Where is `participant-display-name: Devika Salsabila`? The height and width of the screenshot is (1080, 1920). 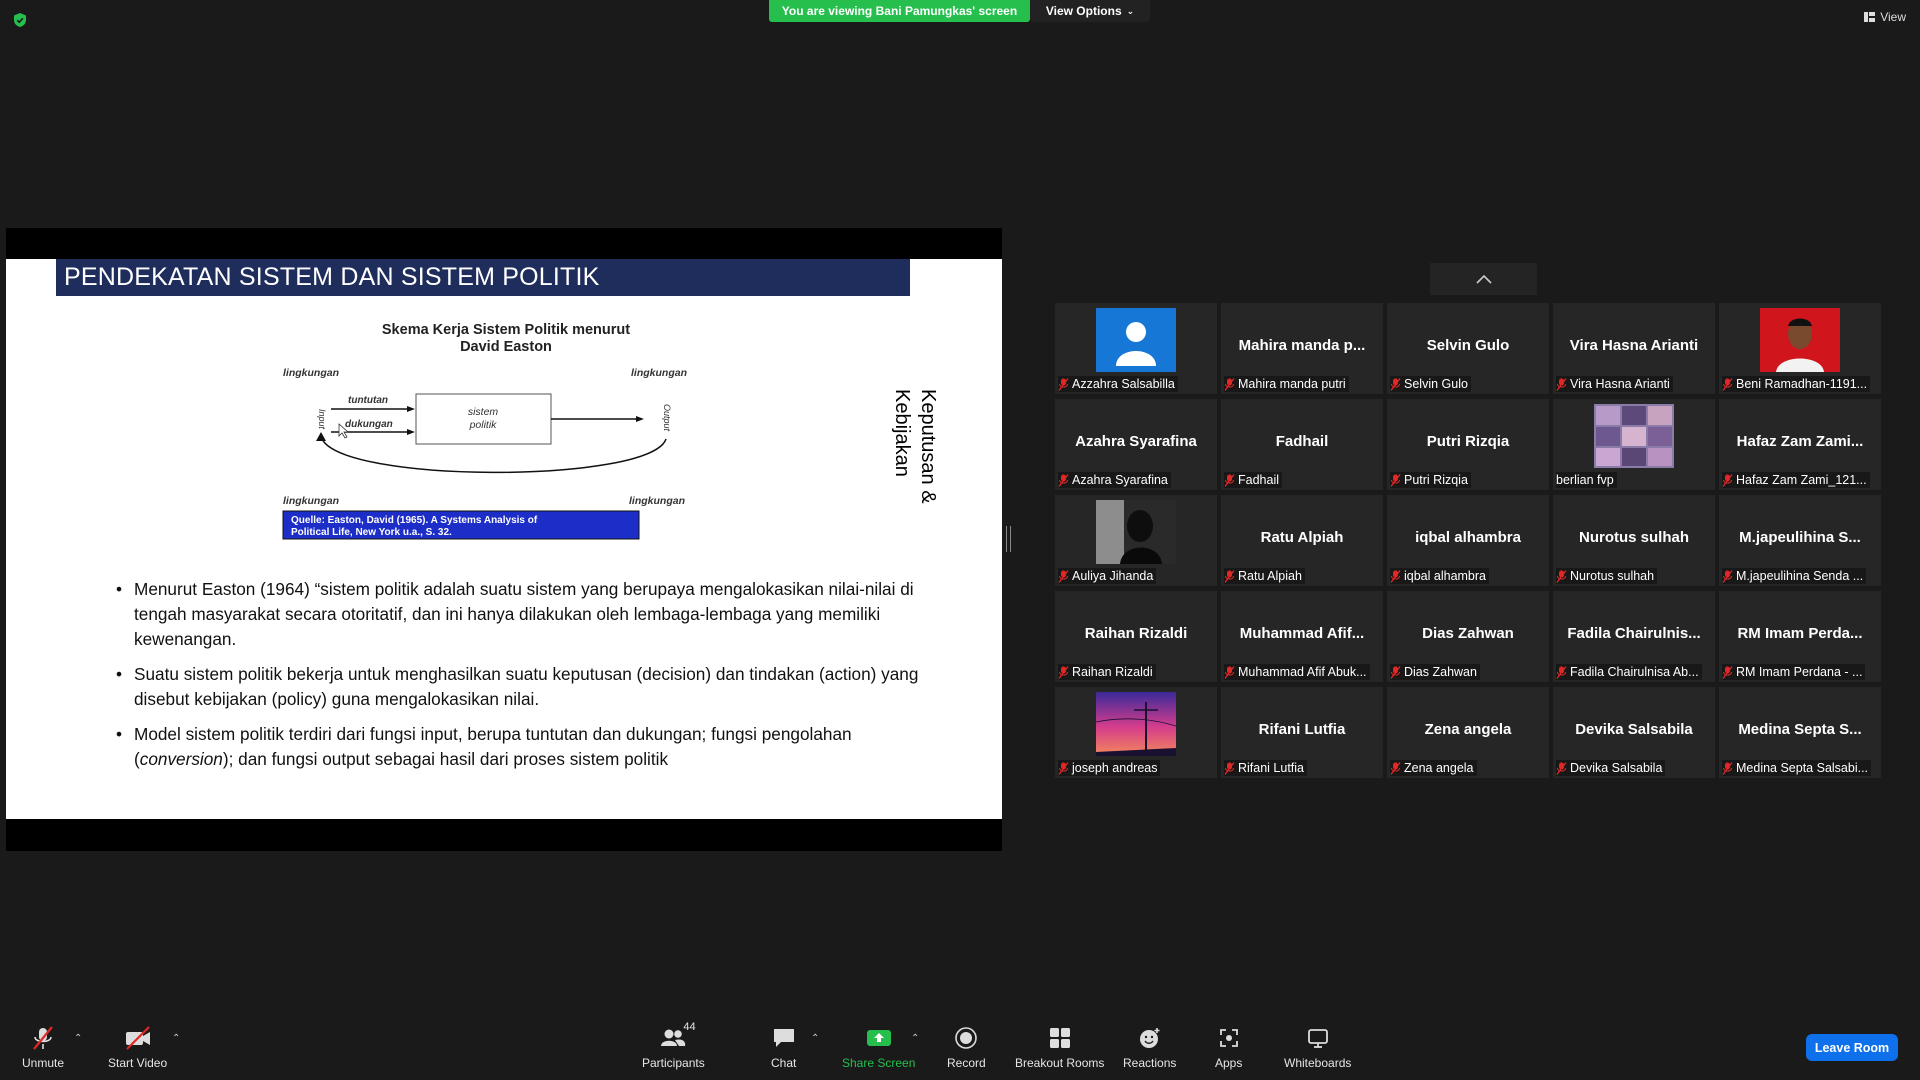
participant-display-name: Devika Salsabila is located at coordinates (1634, 729).